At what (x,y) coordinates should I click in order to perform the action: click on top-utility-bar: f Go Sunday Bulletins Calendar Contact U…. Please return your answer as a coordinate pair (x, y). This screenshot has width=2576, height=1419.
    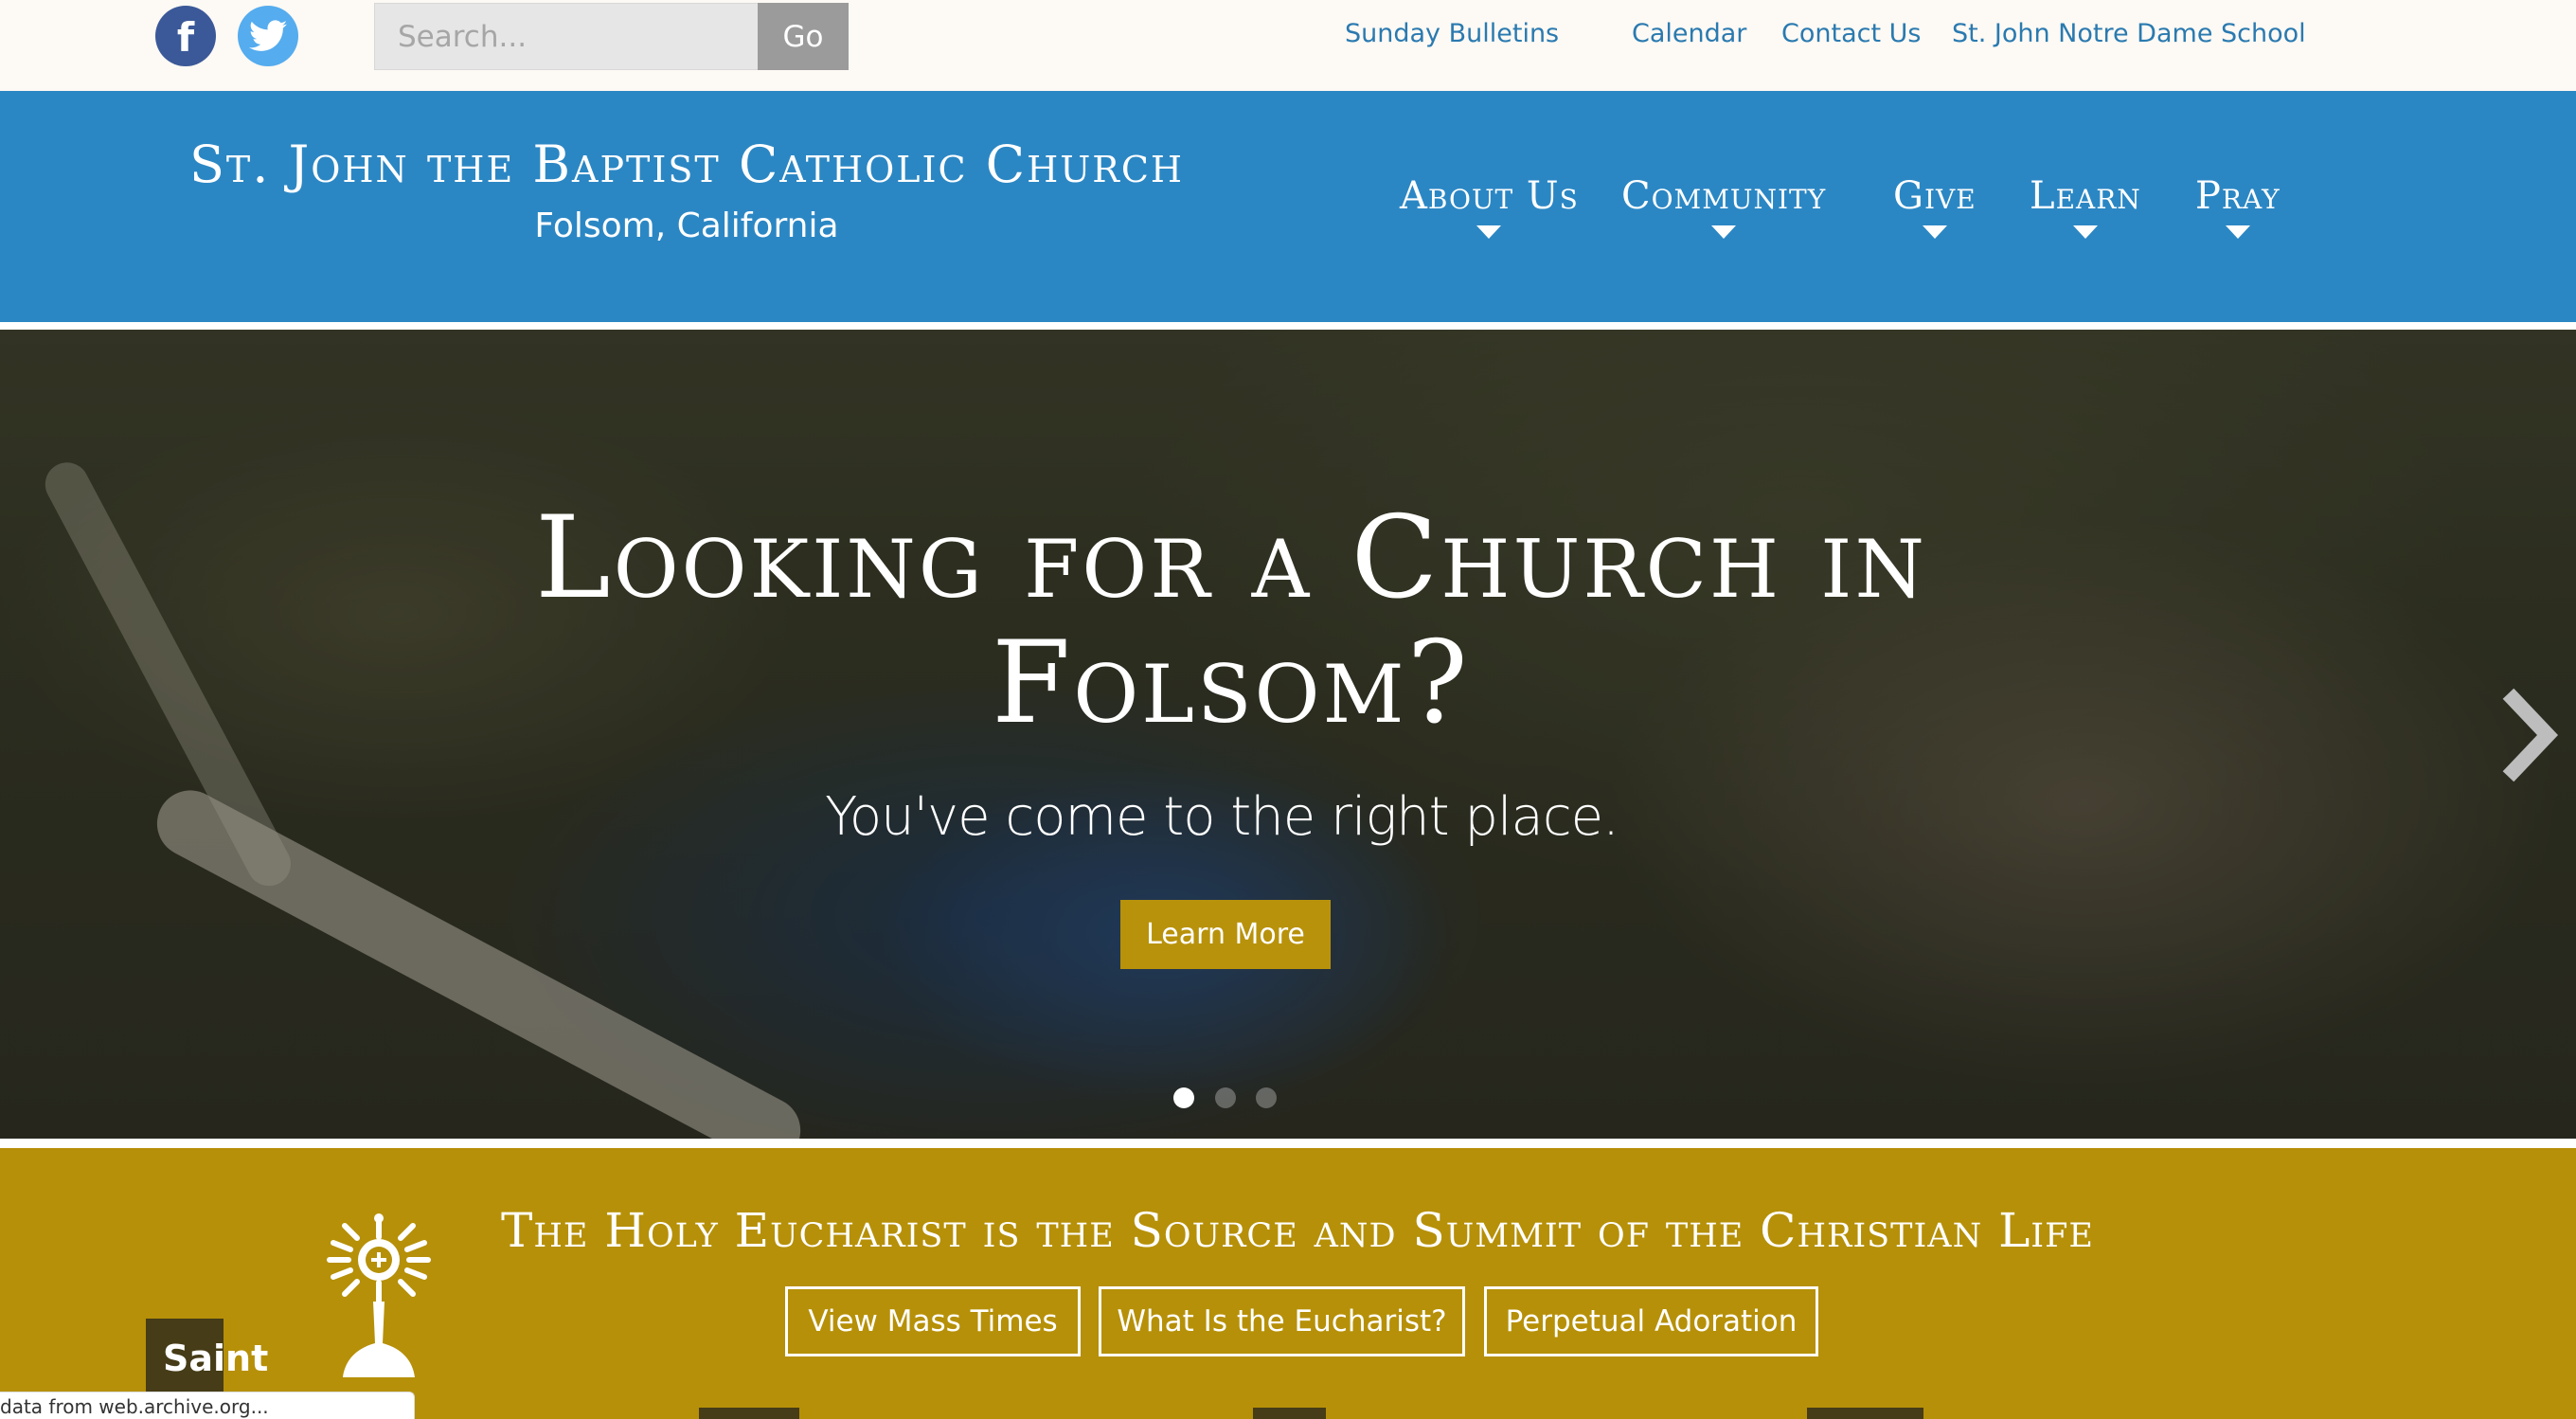
    Looking at the image, I should click on (1288, 46).